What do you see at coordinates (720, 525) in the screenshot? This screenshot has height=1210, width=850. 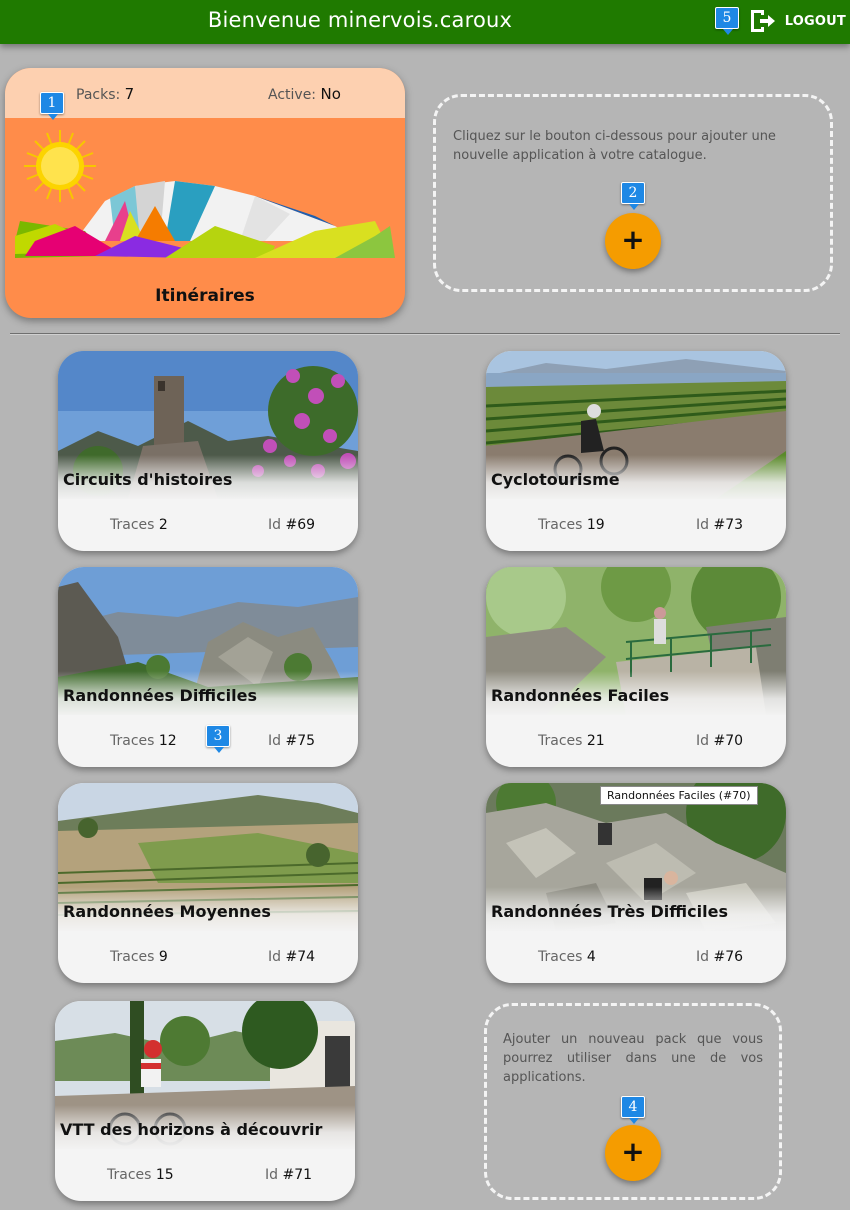 I see `pack-id: Id #73` at bounding box center [720, 525].